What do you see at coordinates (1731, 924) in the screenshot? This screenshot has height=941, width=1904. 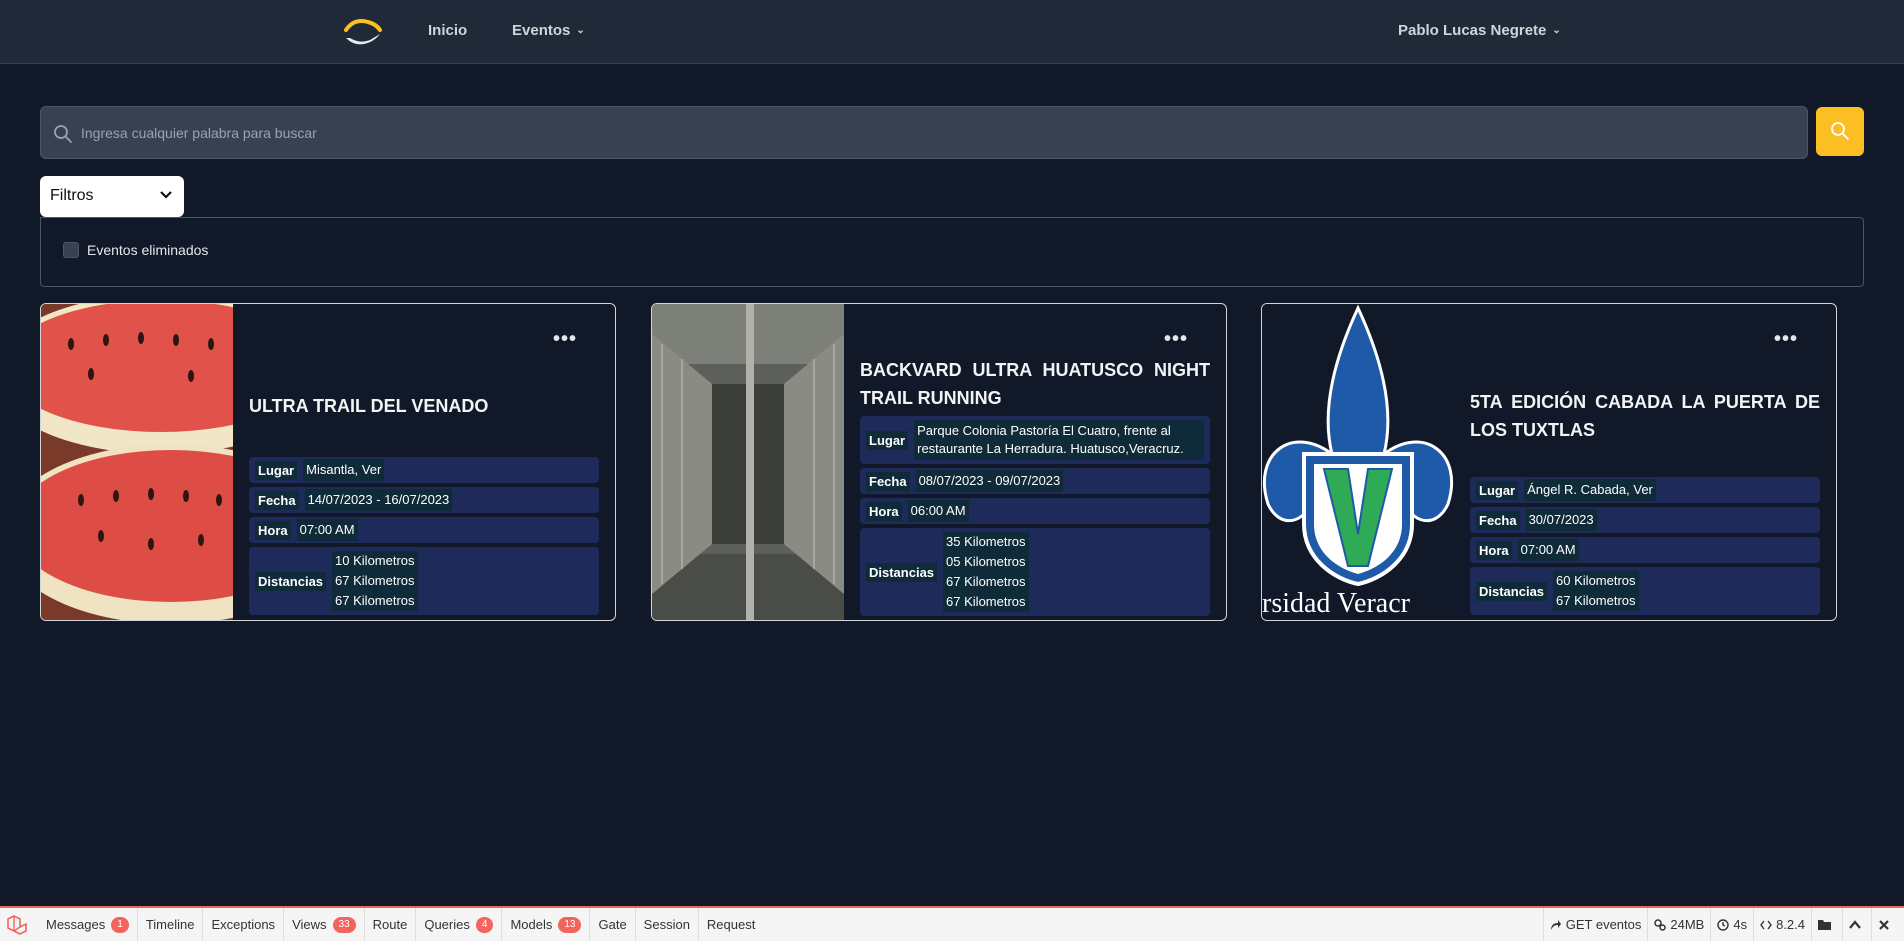 I see `debug-time: 4s` at bounding box center [1731, 924].